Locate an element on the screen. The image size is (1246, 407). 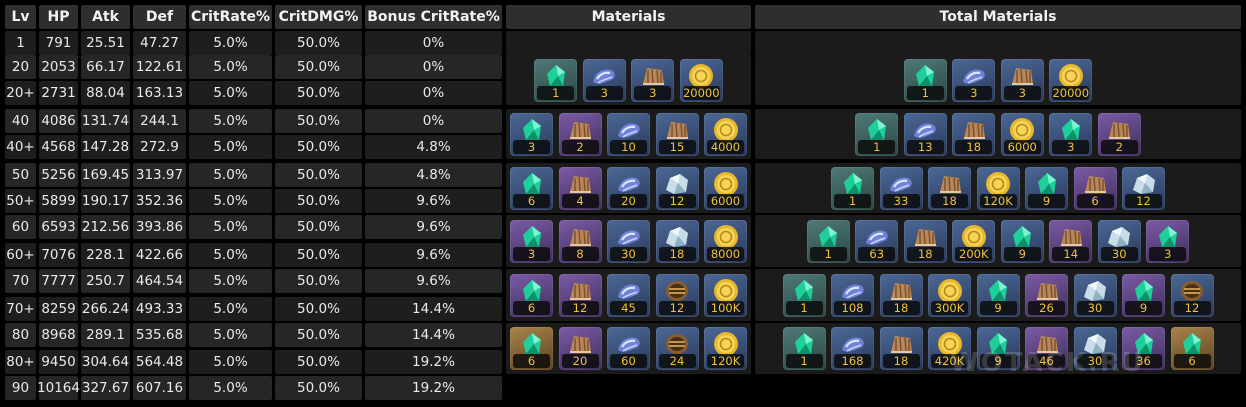
cell-def: 163.13 is located at coordinates (159, 93).